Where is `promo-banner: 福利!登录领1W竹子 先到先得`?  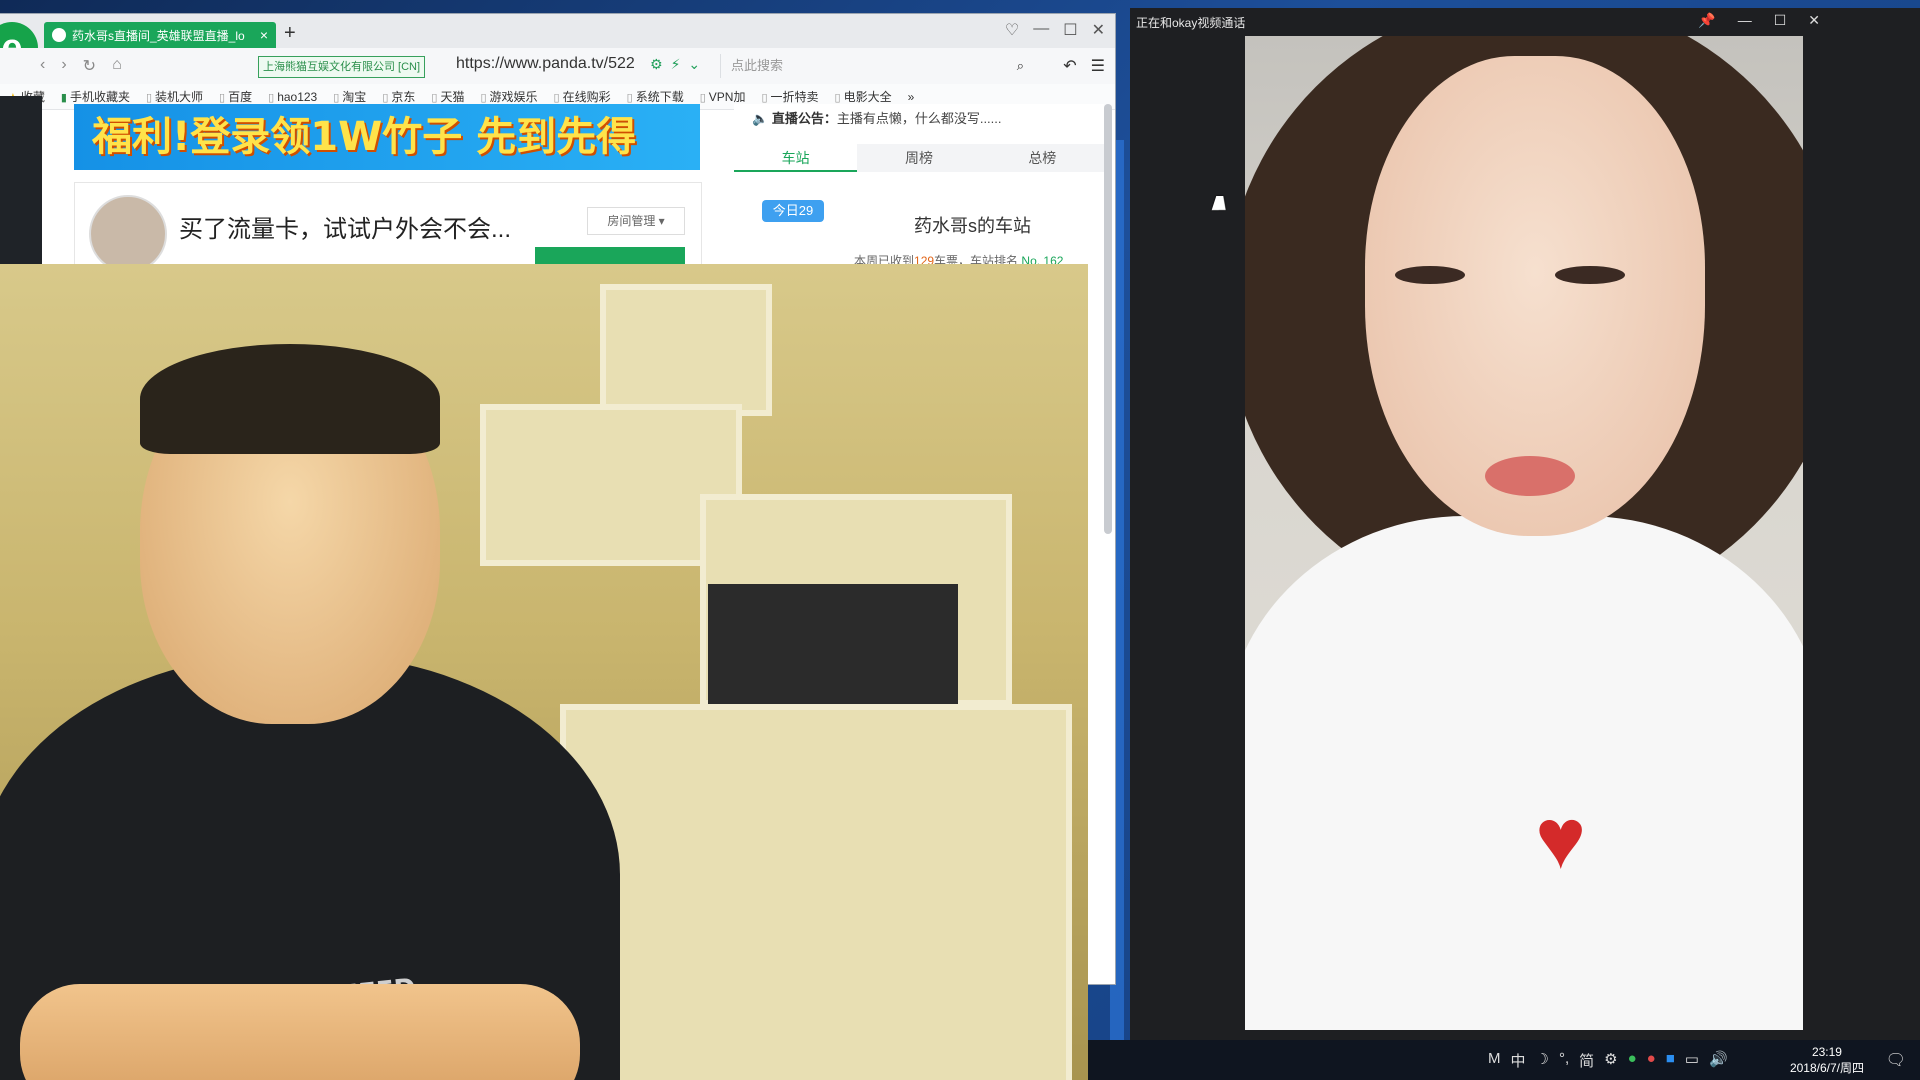 promo-banner: 福利!登录领1W竹子 先到先得 is located at coordinates (387, 137).